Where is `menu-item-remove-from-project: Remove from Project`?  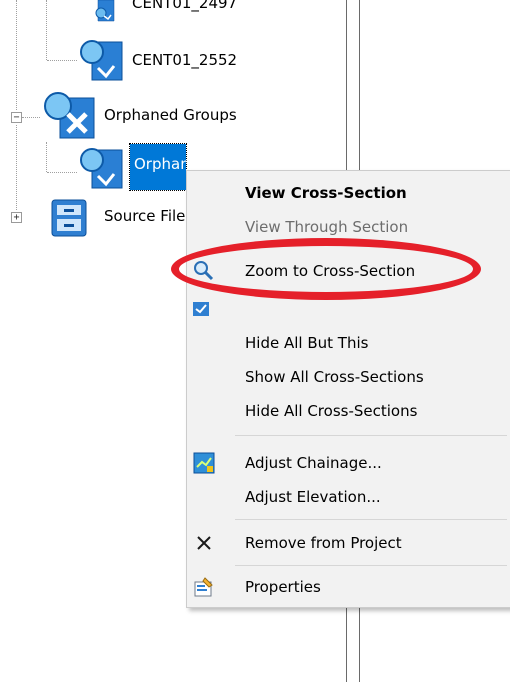 menu-item-remove-from-project: Remove from Project is located at coordinates (348, 543).